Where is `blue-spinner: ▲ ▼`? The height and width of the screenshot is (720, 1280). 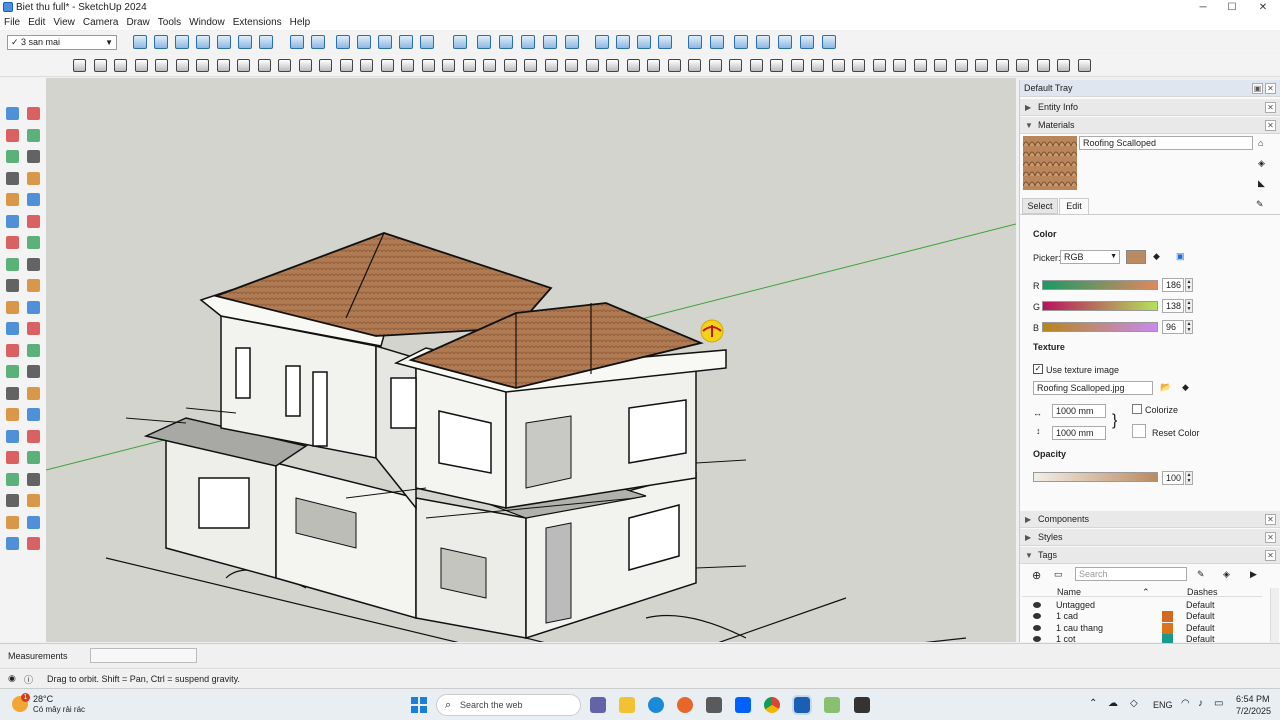 blue-spinner: ▲ ▼ is located at coordinates (1189, 327).